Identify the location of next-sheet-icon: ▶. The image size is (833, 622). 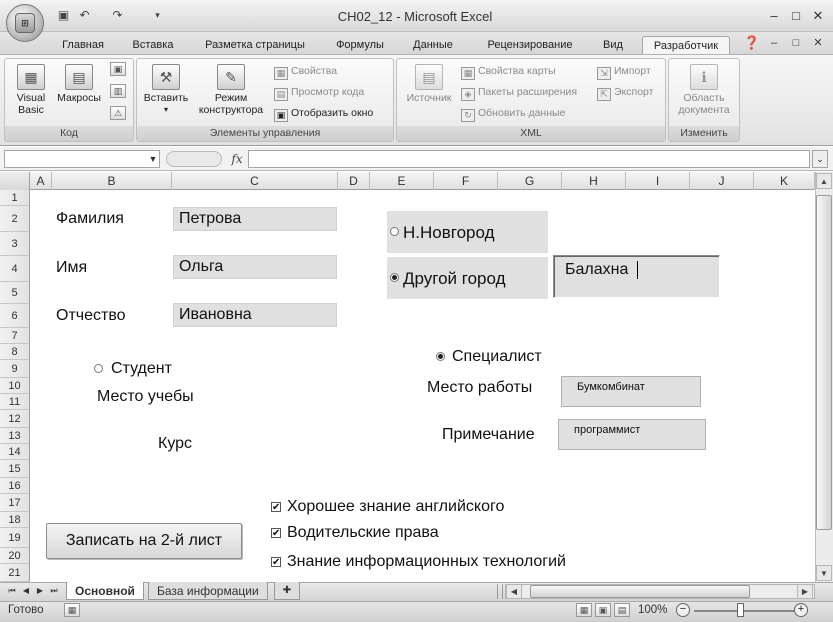
(40, 591).